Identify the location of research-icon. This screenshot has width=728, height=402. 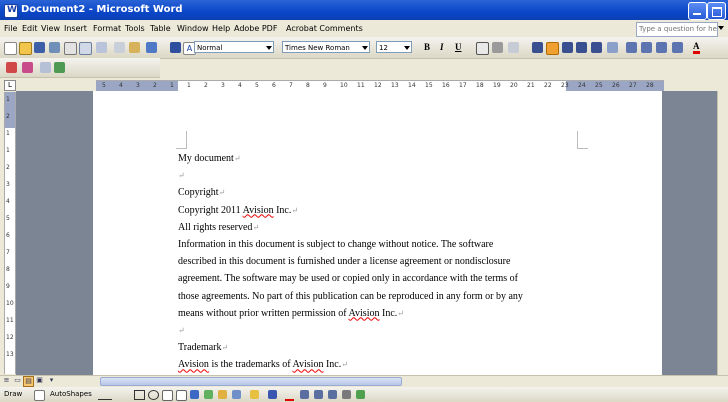
(101, 47).